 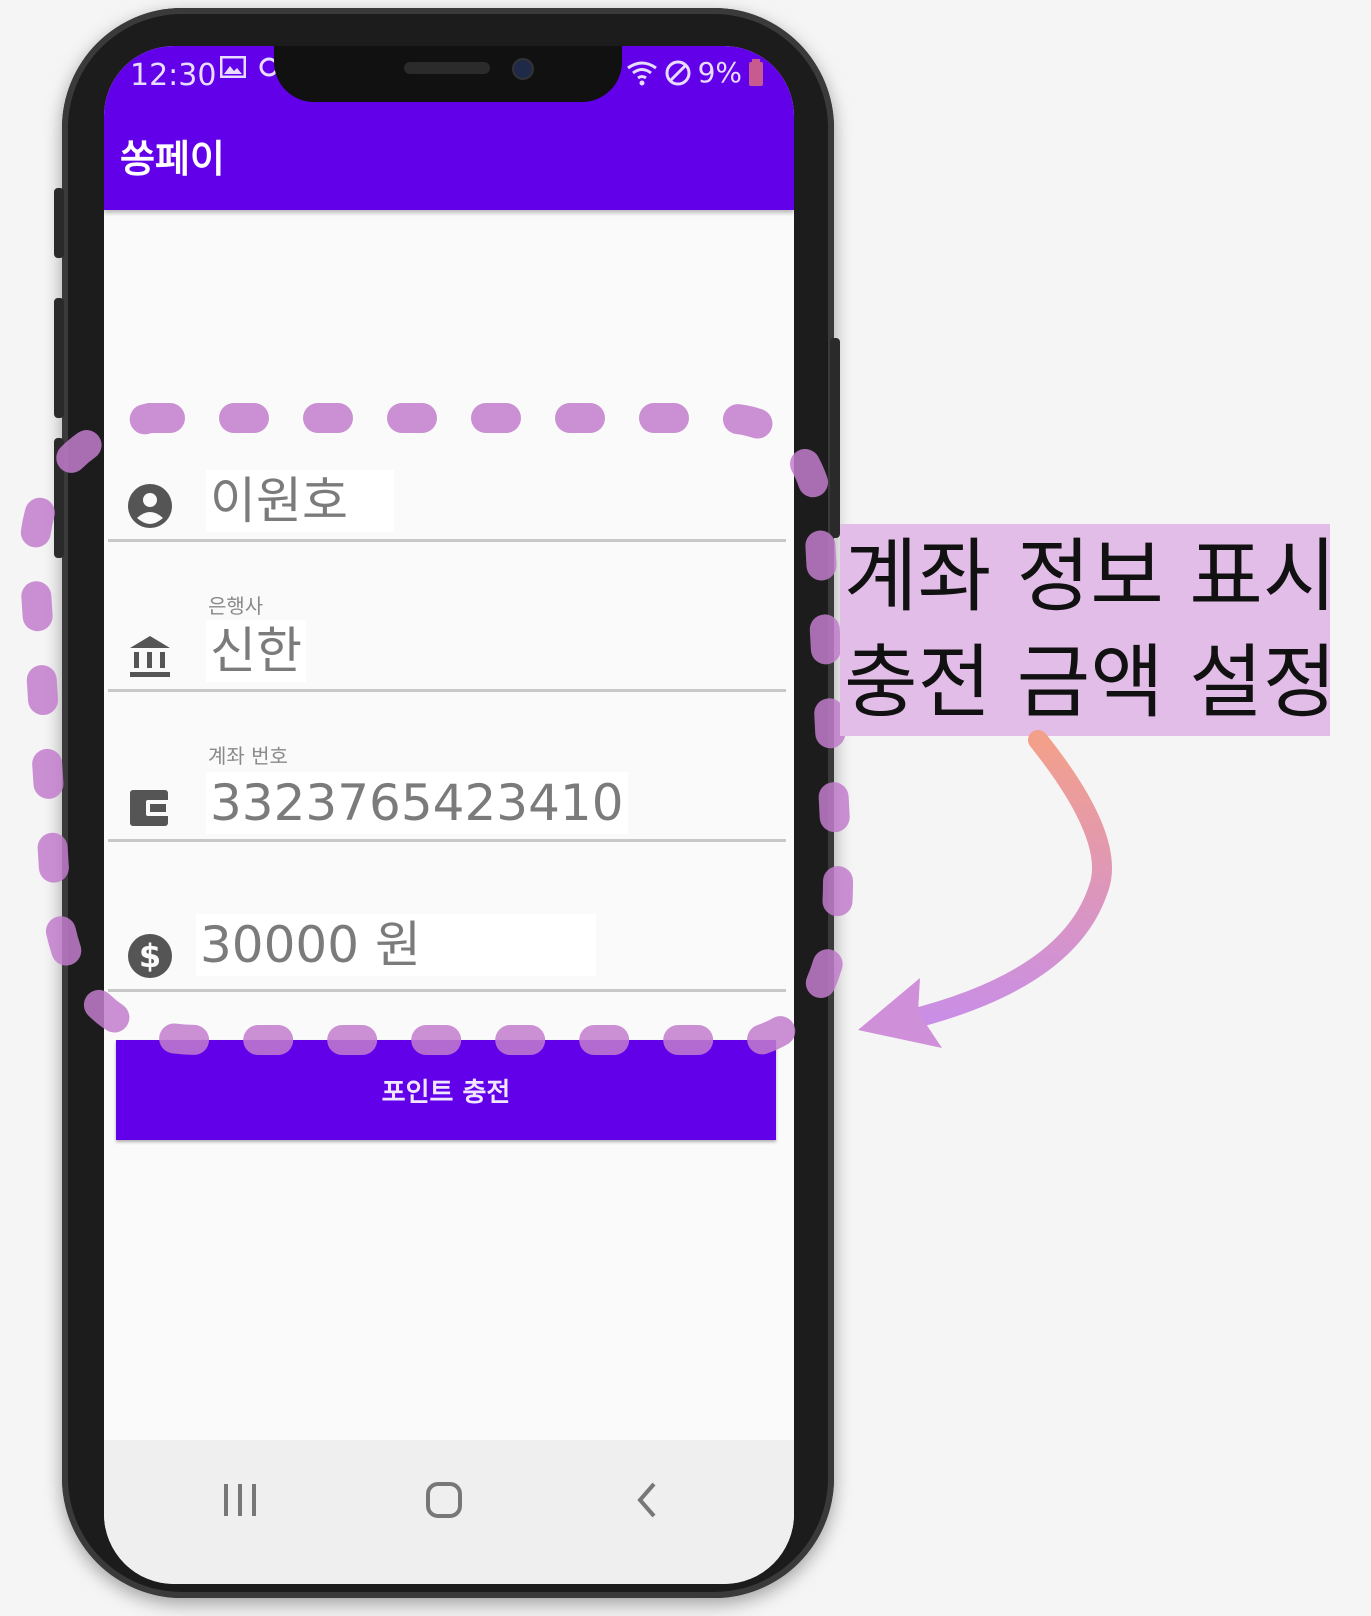 I want to click on battery-percent: 9%, so click(x=719, y=72).